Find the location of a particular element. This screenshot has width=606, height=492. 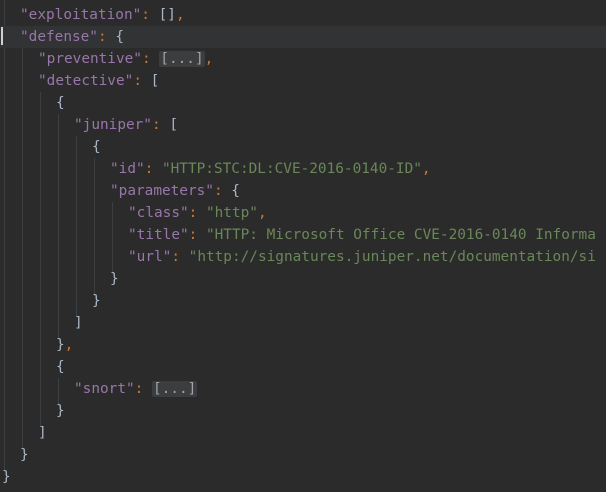

code-line: "juniper": [ is located at coordinates (126, 125).